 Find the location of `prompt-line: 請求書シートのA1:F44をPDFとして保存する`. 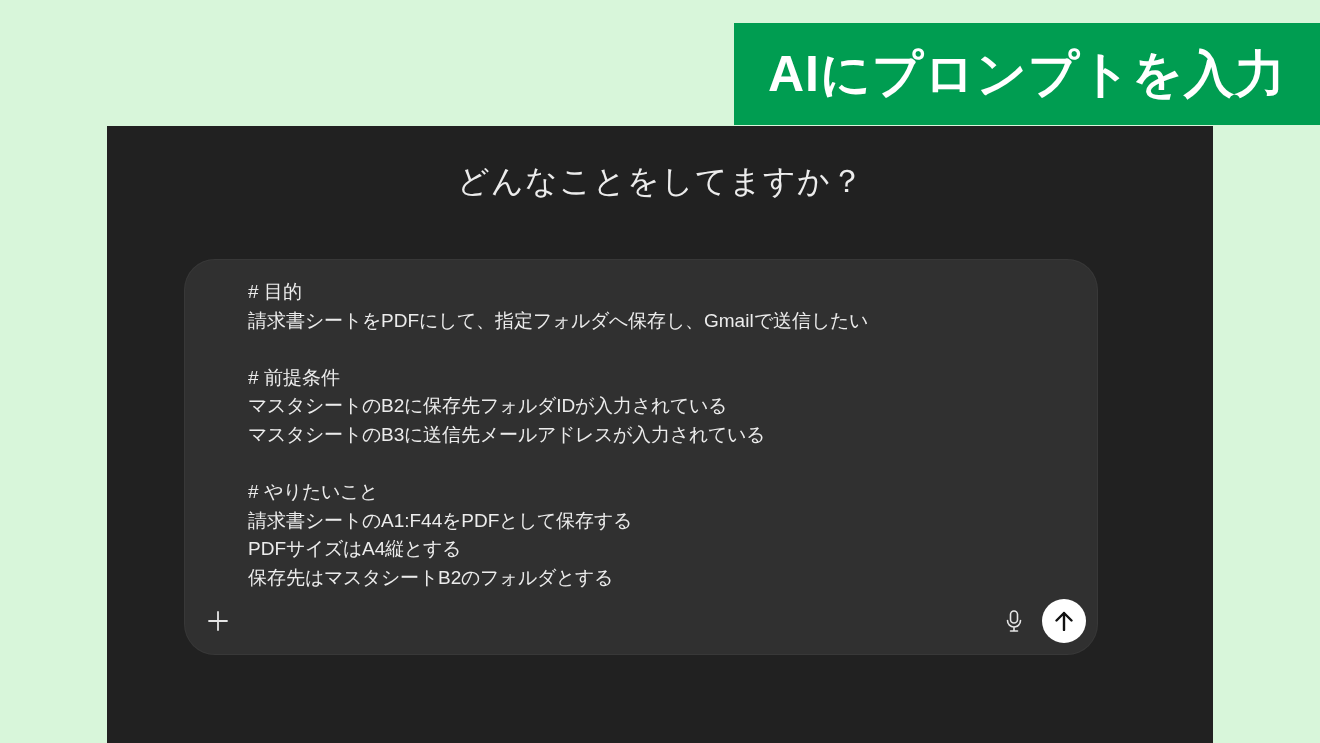

prompt-line: 請求書シートのA1:F44をPDFとして保存する is located at coordinates (440, 520).